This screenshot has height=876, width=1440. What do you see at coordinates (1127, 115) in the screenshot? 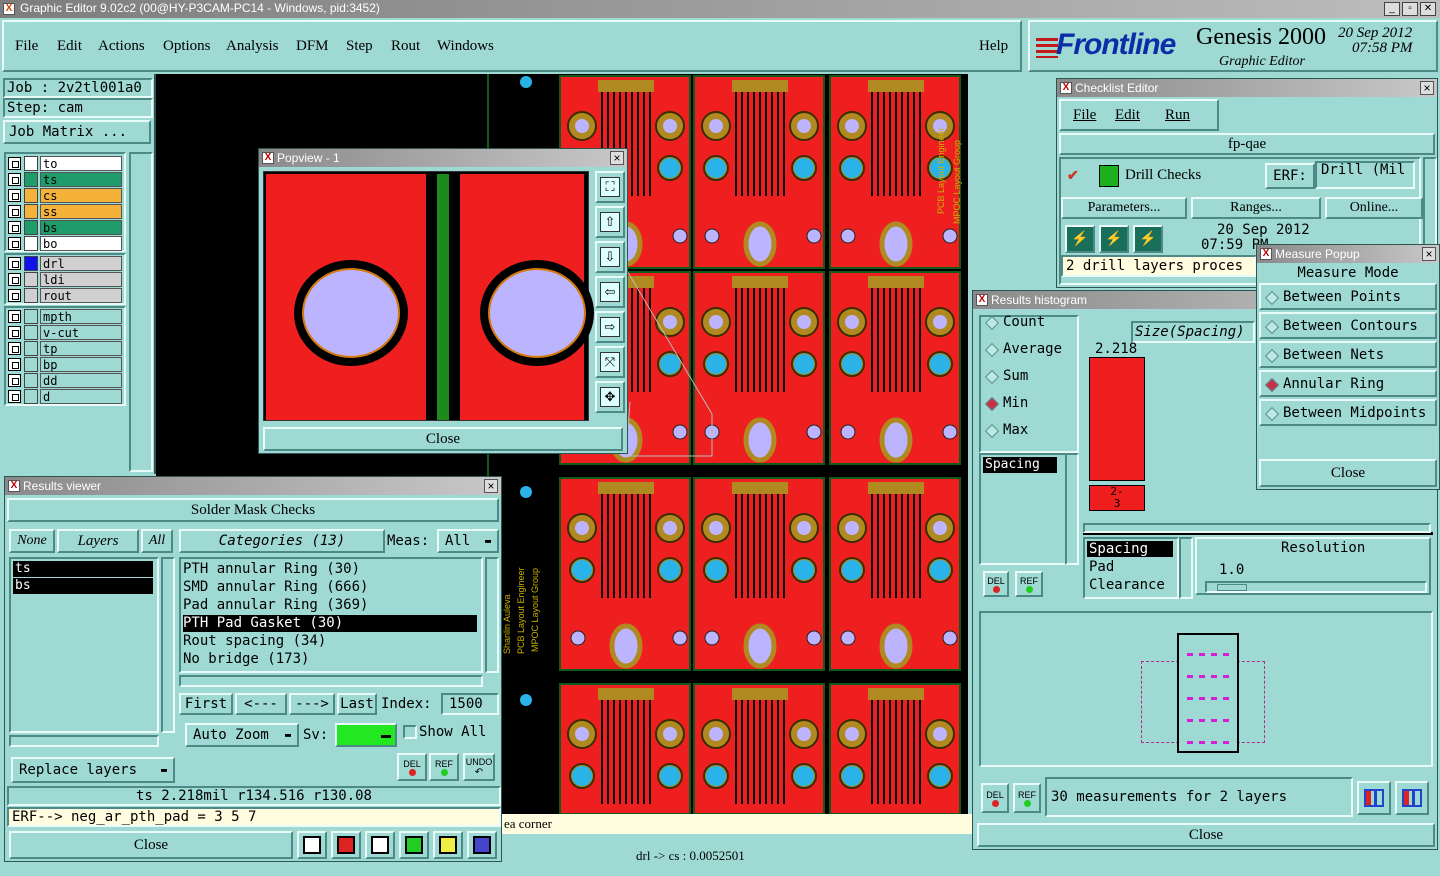
I see `checklist-menu-edit: Edit` at bounding box center [1127, 115].